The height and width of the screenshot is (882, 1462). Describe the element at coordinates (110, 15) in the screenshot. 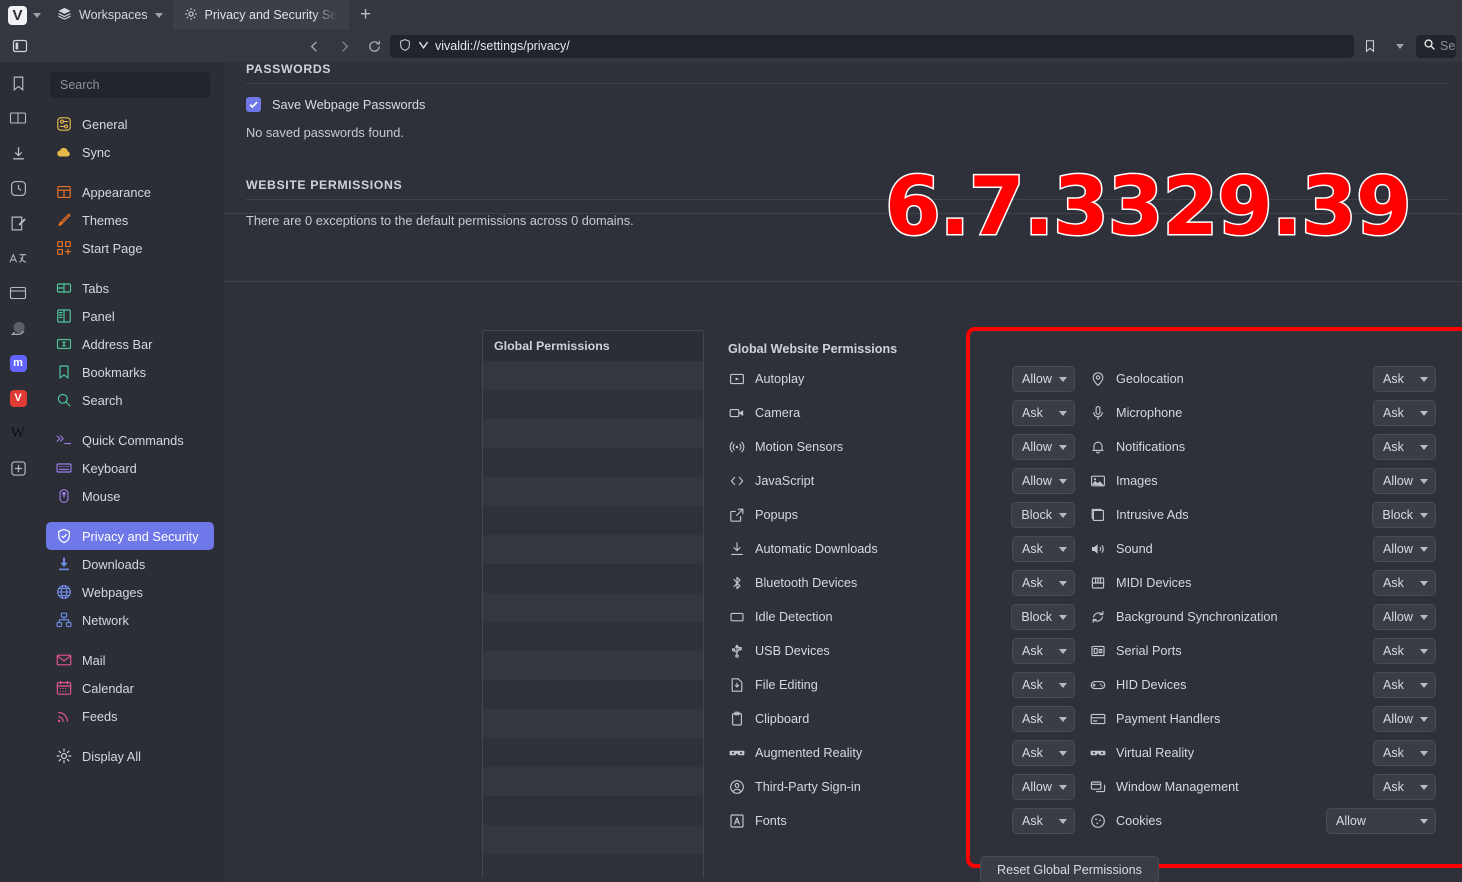

I see `workspaces-button: Workspaces` at that location.